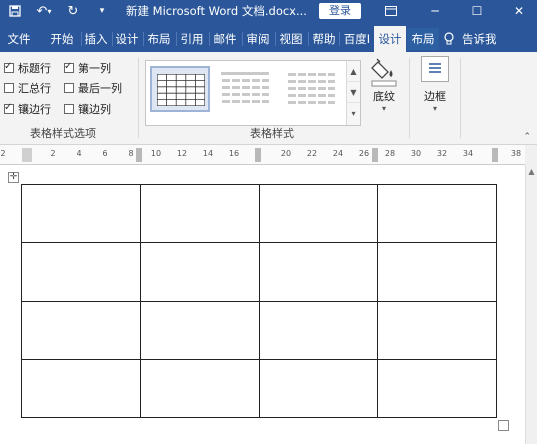 This screenshot has height=444, width=537. Describe the element at coordinates (353, 113) in the screenshot. I see `gallery-more-icon: ▾` at that location.